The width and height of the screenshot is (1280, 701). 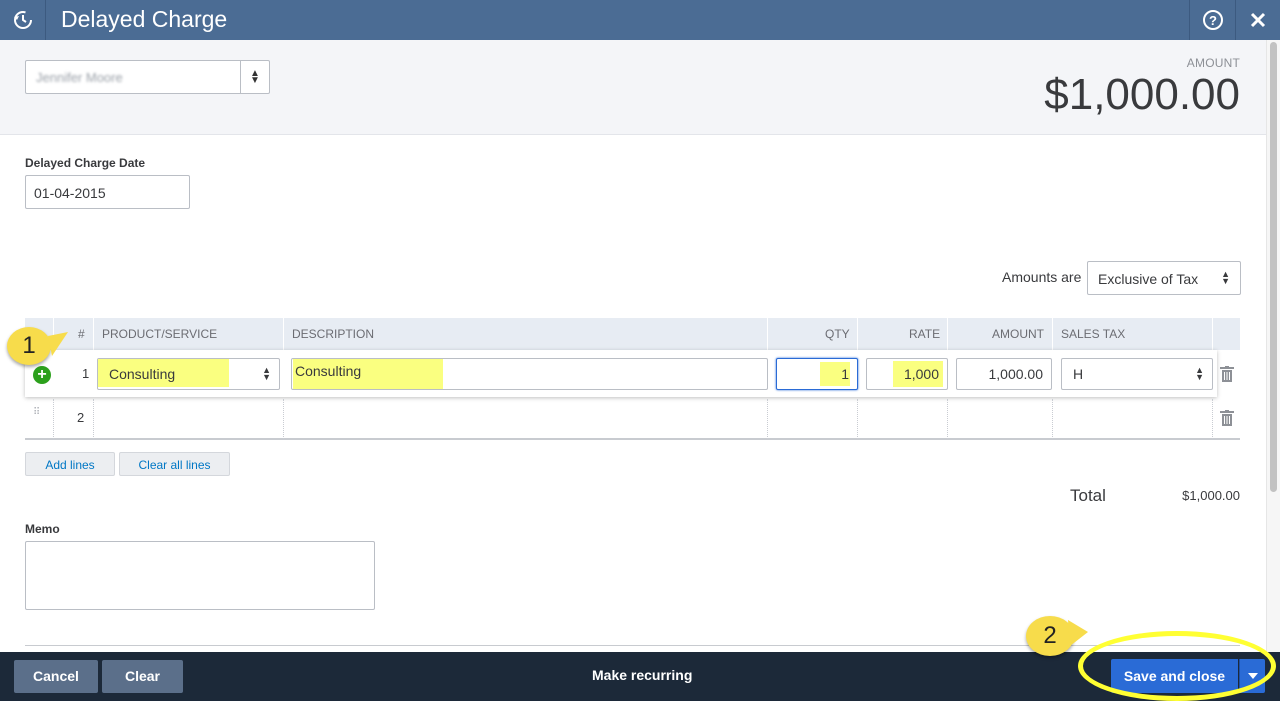 I want to click on customer-name: Jennifer Moore, so click(x=79, y=77).